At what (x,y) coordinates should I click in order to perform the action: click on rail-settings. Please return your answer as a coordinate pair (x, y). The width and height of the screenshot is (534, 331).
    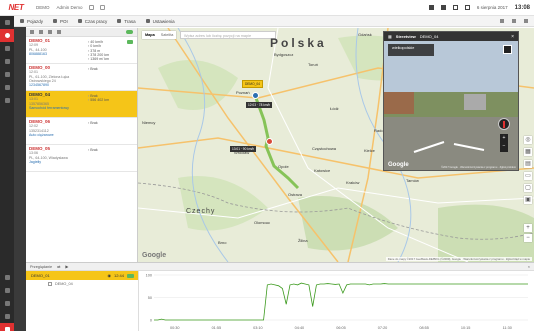
    Looking at the image, I should click on (7, 290).